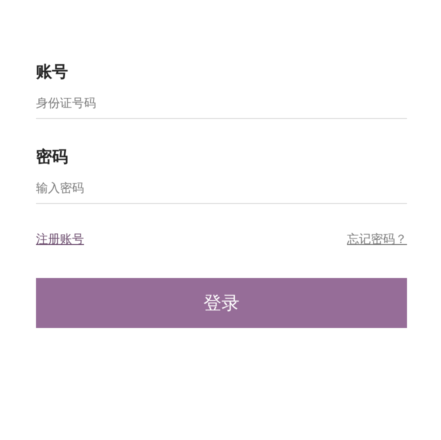  Describe the element at coordinates (377, 239) in the screenshot. I see `forgot-password-link: 忘记密码？` at that location.